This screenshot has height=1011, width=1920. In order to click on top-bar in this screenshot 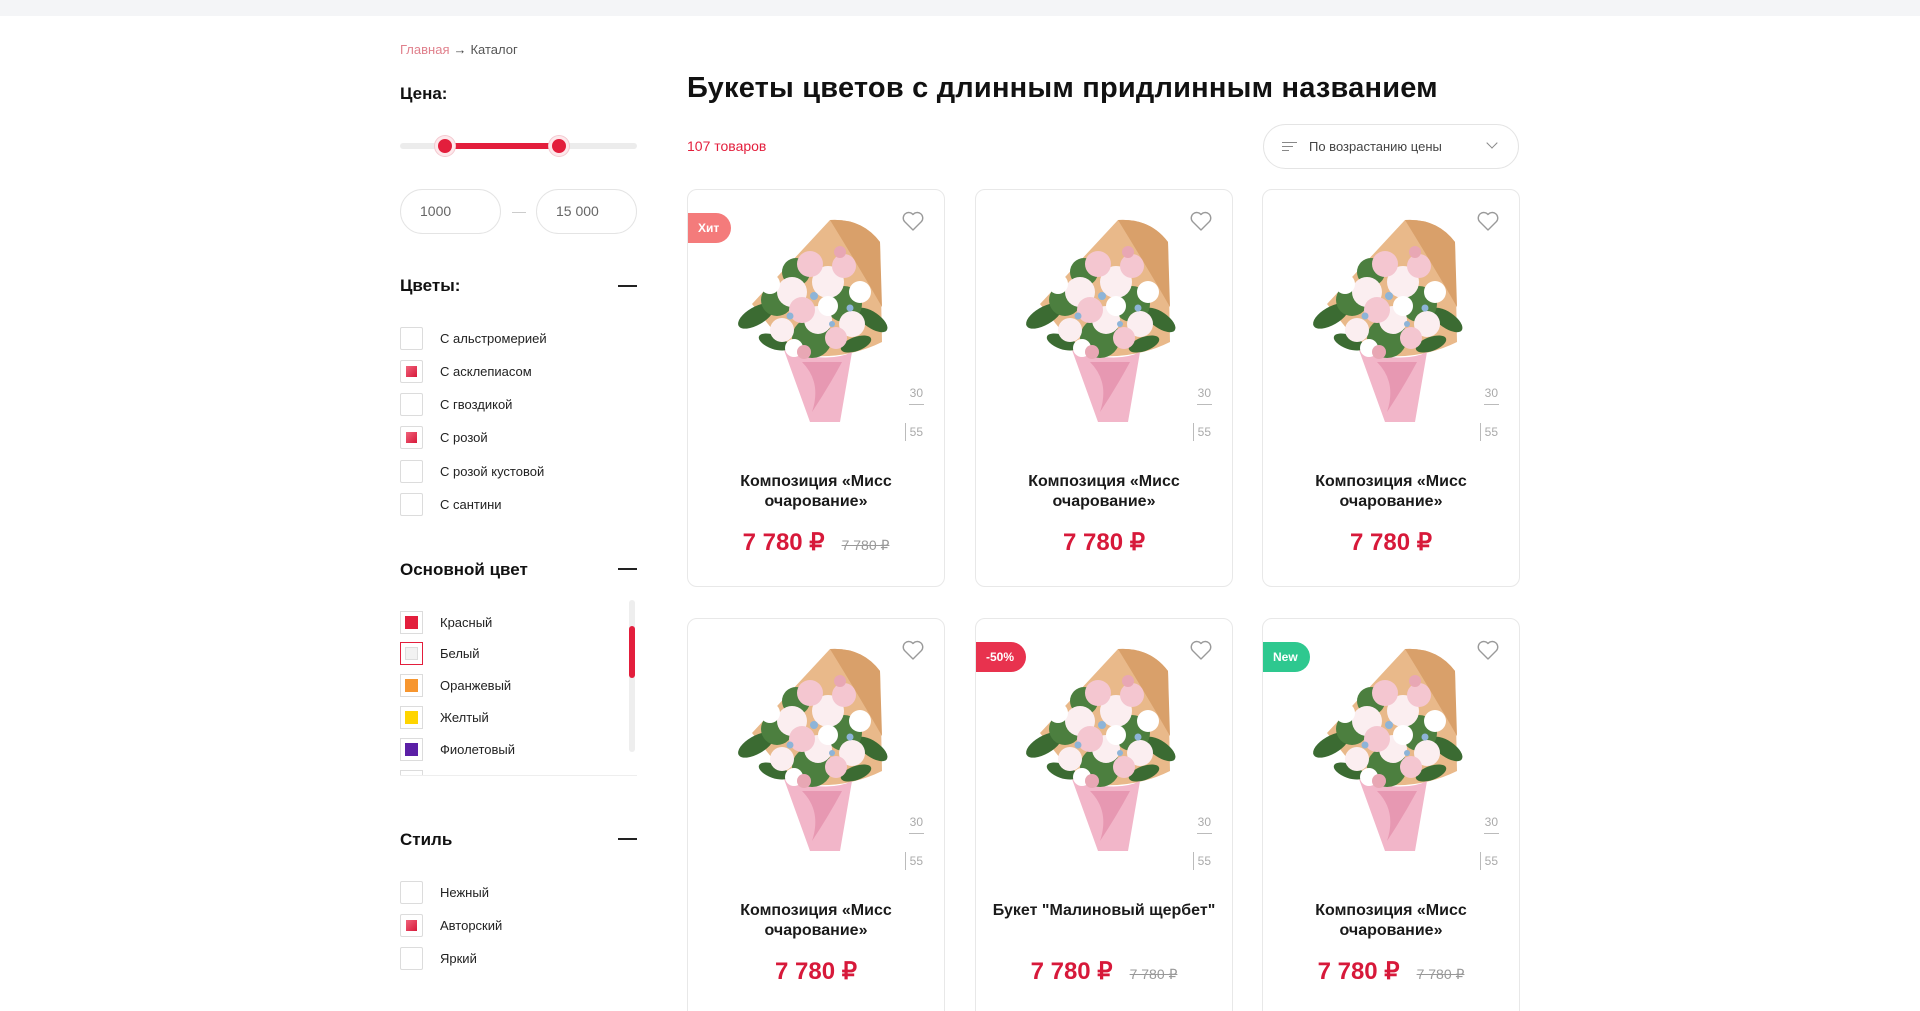, I will do `click(960, 8)`.